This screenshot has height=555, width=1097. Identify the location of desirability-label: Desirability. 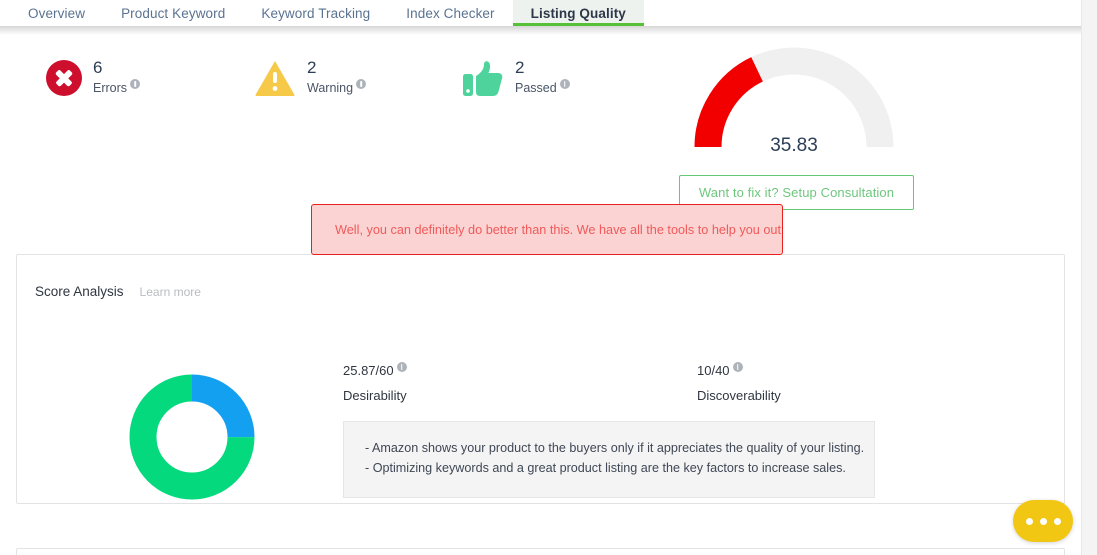
(375, 395).